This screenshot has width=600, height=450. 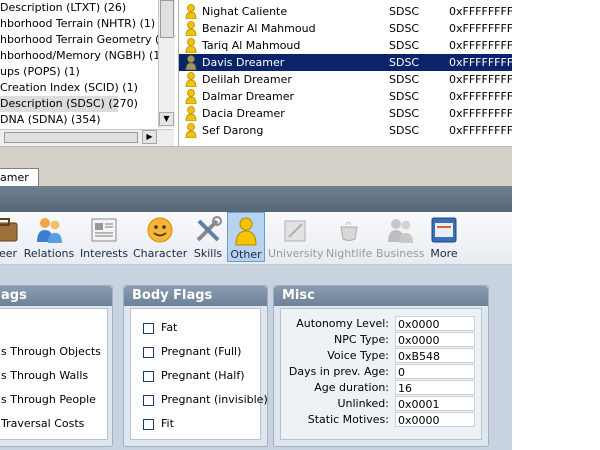 What do you see at coordinates (296, 253) in the screenshot?
I see `toolbar-label: University` at bounding box center [296, 253].